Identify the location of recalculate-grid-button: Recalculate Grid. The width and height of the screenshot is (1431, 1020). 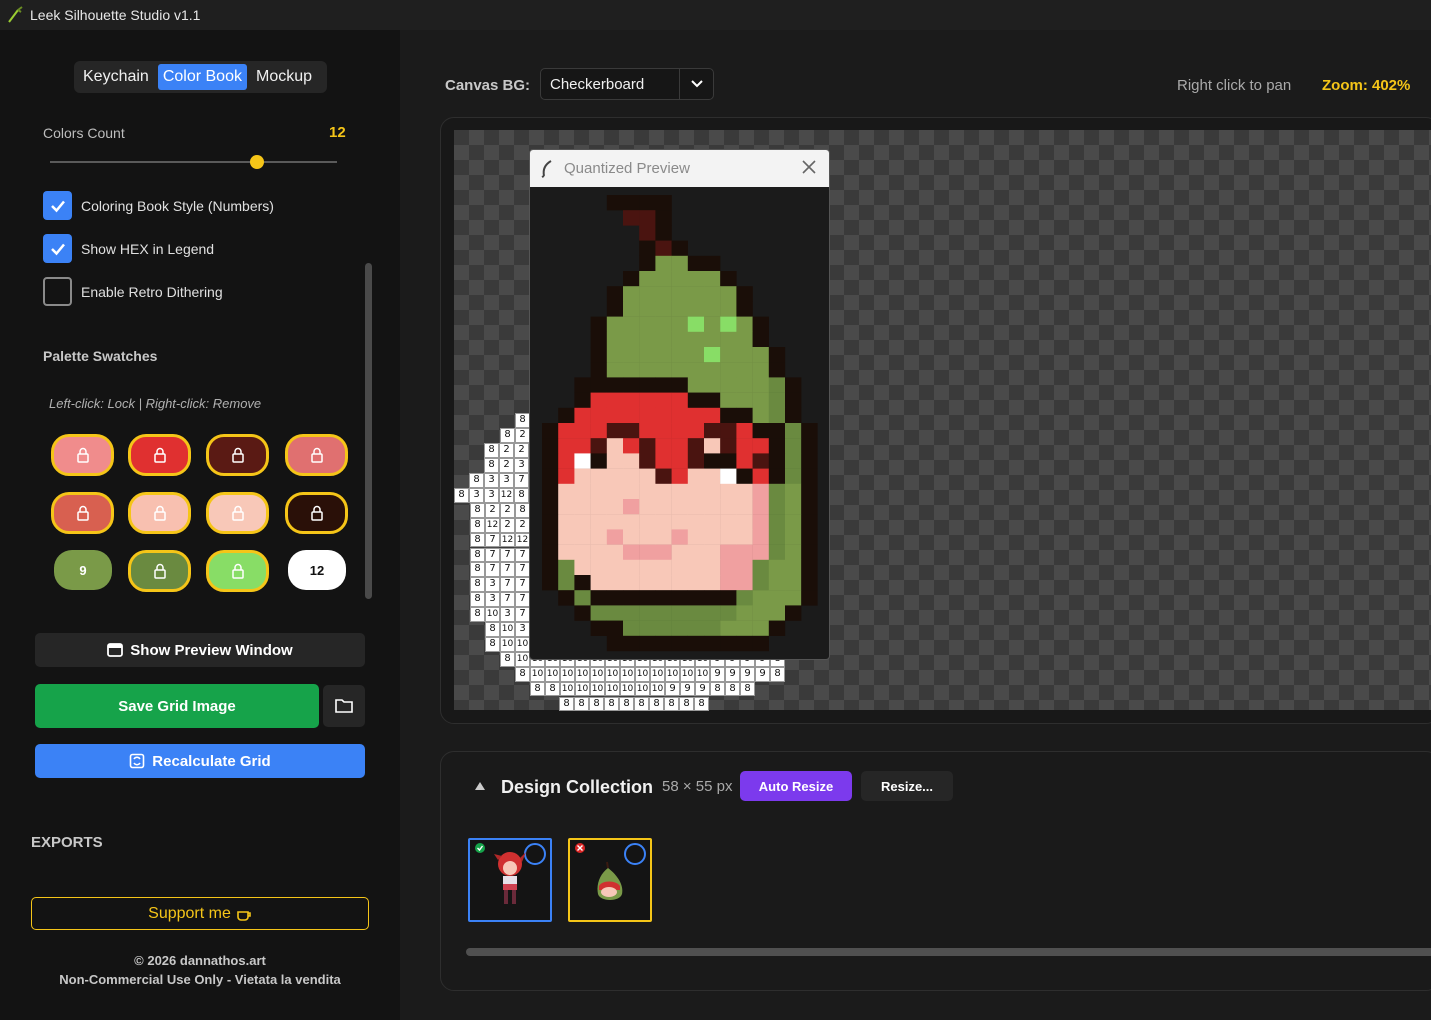
(200, 761).